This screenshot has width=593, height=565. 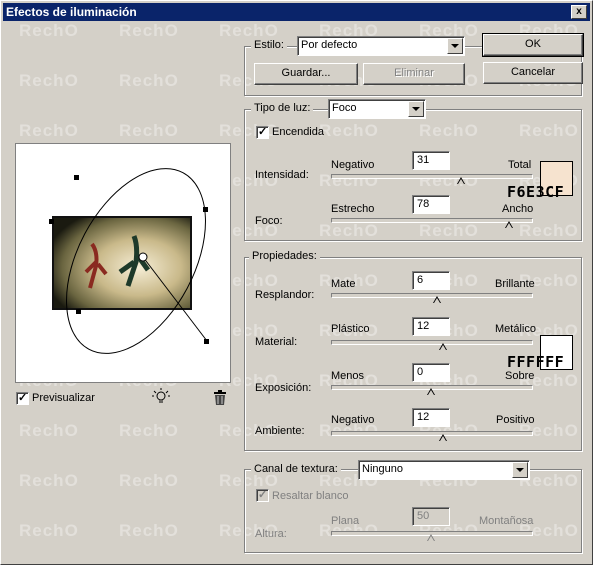 What do you see at coordinates (431, 280) in the screenshot?
I see `gloss-input: 6` at bounding box center [431, 280].